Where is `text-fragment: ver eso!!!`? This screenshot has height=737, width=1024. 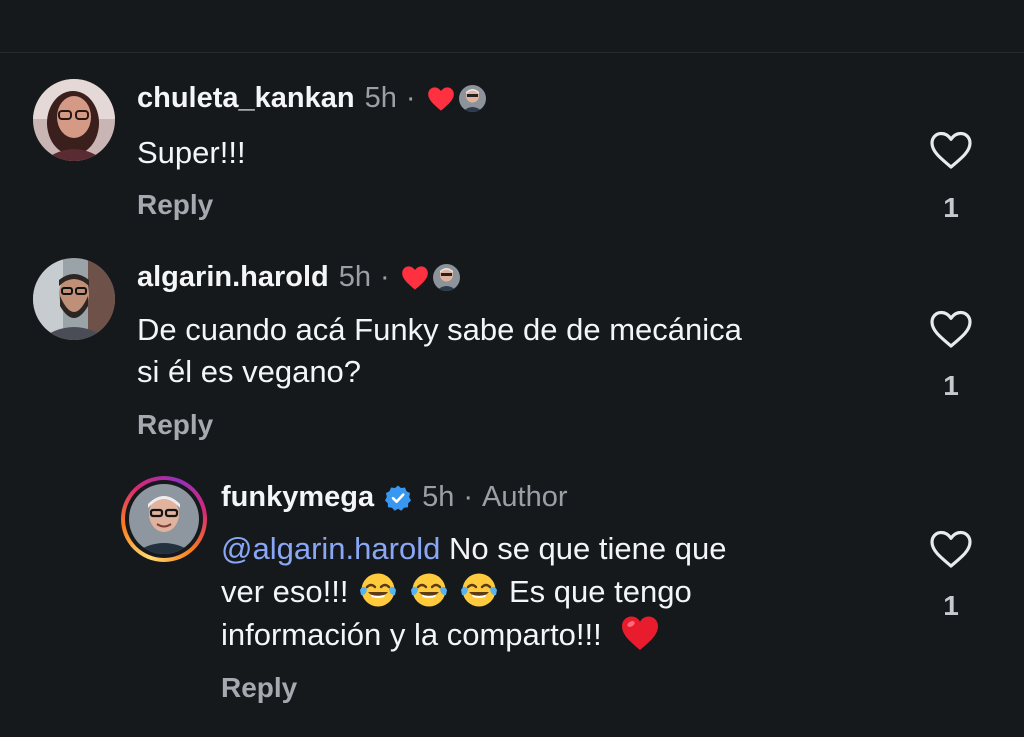
text-fragment: ver eso!!! is located at coordinates (285, 591).